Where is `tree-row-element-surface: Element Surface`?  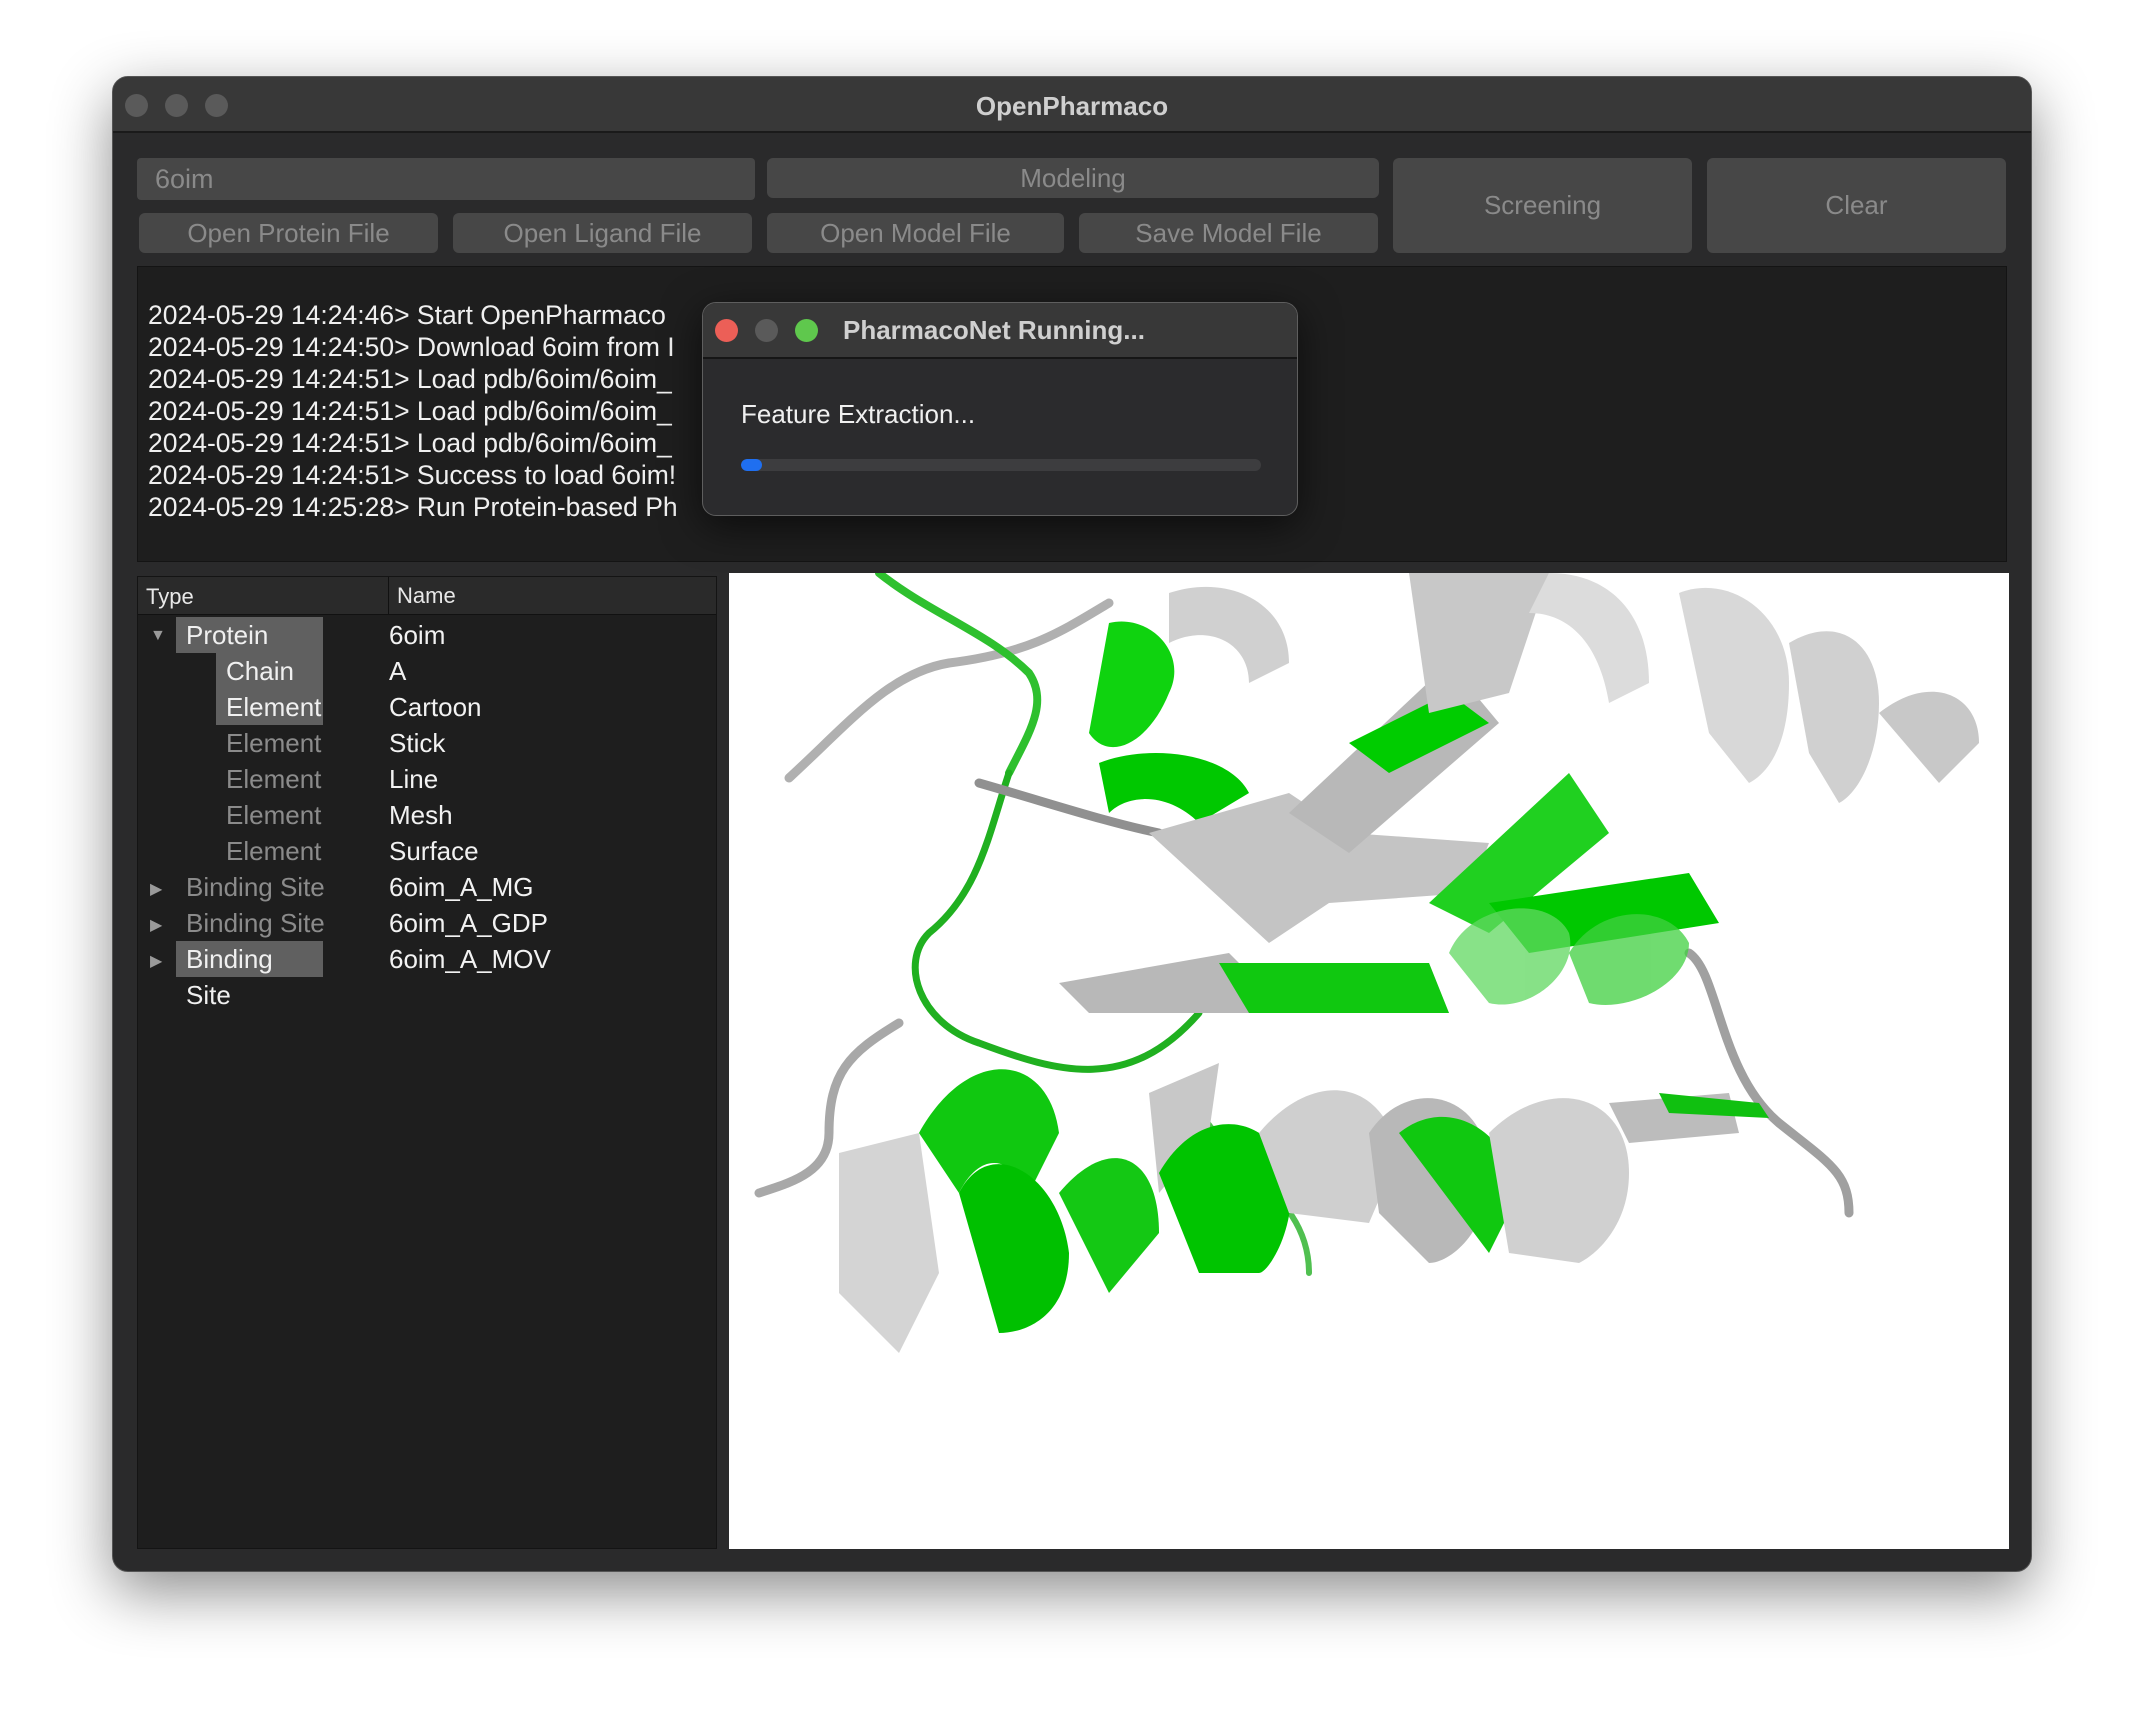 tree-row-element-surface: Element Surface is located at coordinates (427, 851).